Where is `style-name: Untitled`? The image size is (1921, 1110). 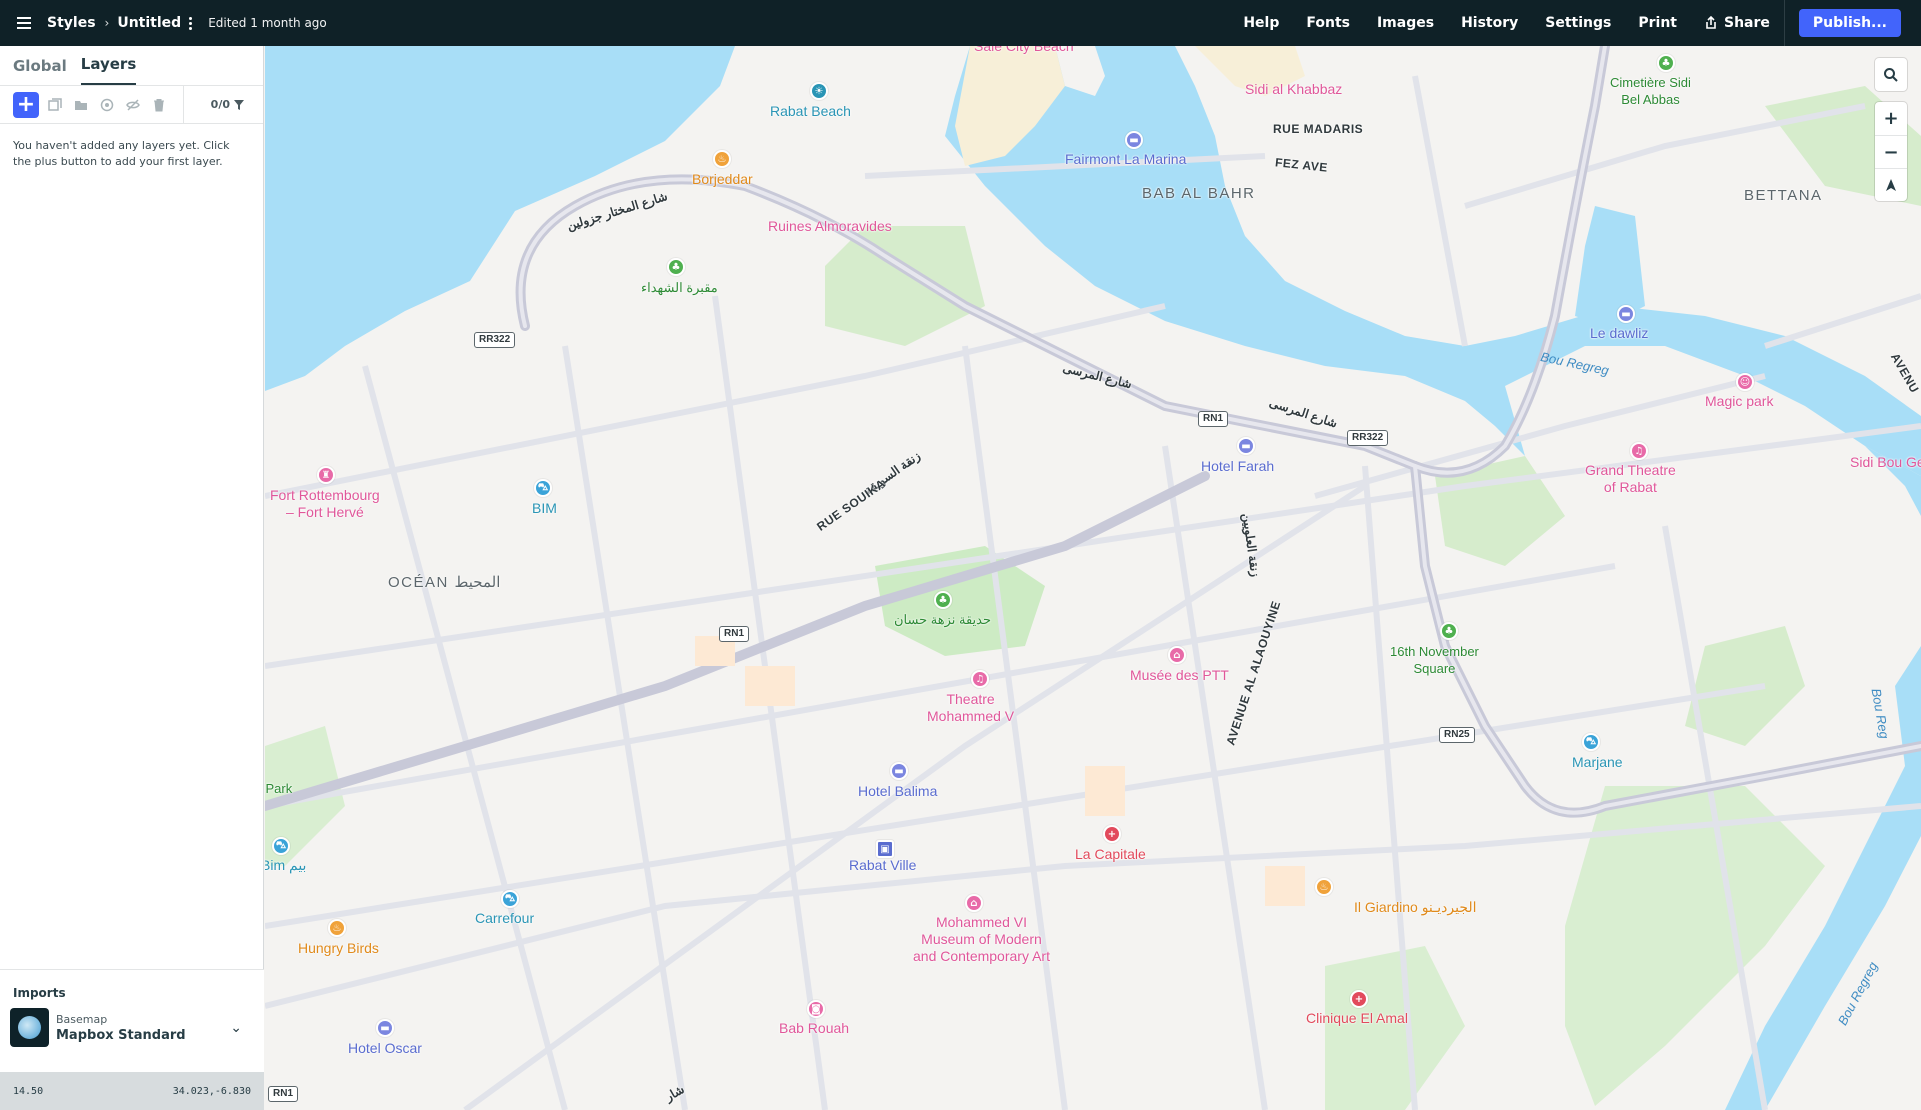 style-name: Untitled is located at coordinates (149, 23).